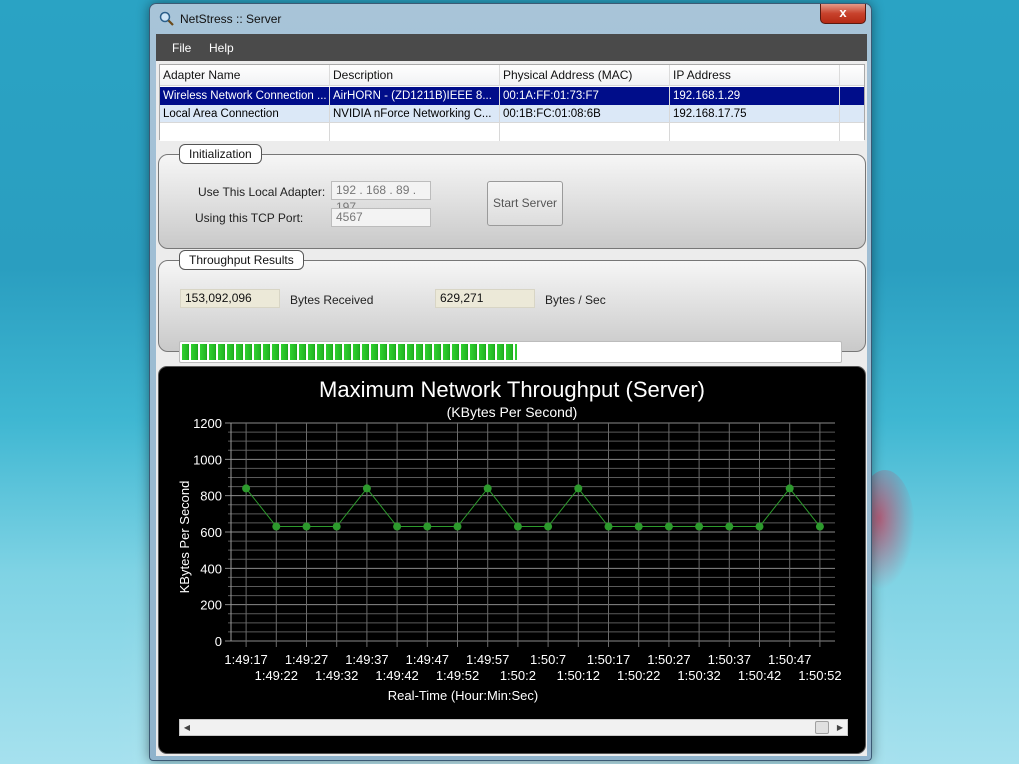  What do you see at coordinates (220, 154) in the screenshot?
I see `initialization-label: Initialization` at bounding box center [220, 154].